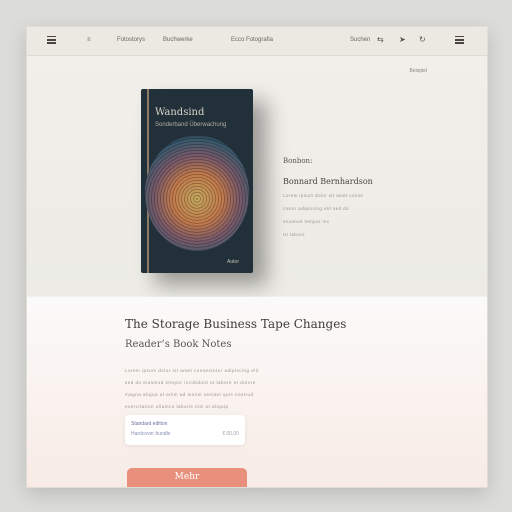 Image resolution: width=512 pixels, height=512 pixels. I want to click on send-icon: ➤, so click(402, 39).